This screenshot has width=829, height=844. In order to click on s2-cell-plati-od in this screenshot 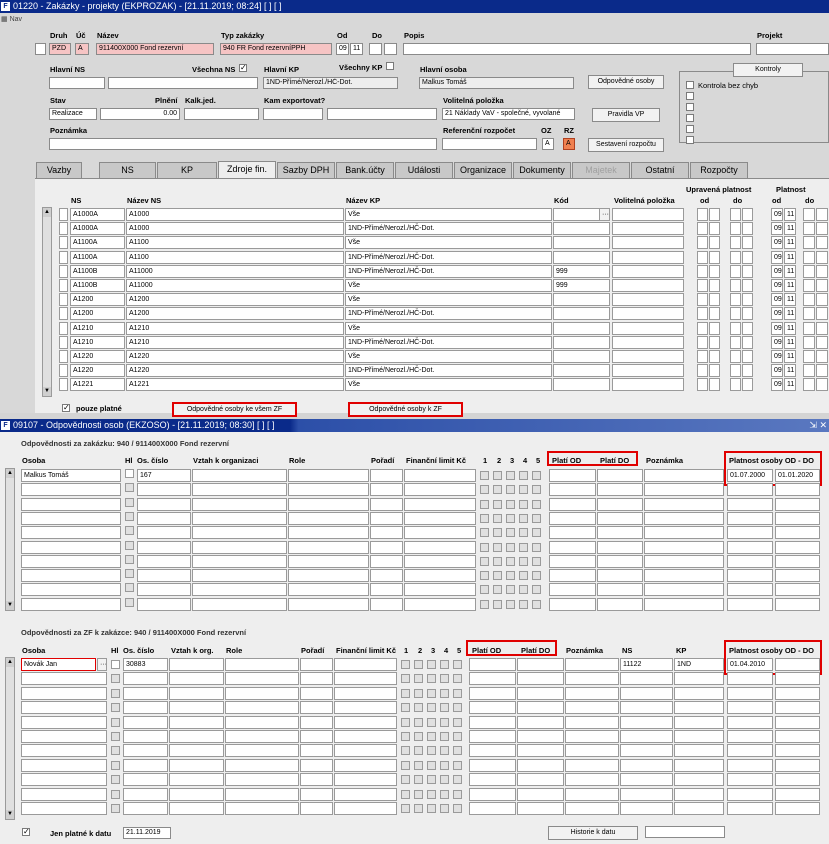, I will do `click(492, 736)`.